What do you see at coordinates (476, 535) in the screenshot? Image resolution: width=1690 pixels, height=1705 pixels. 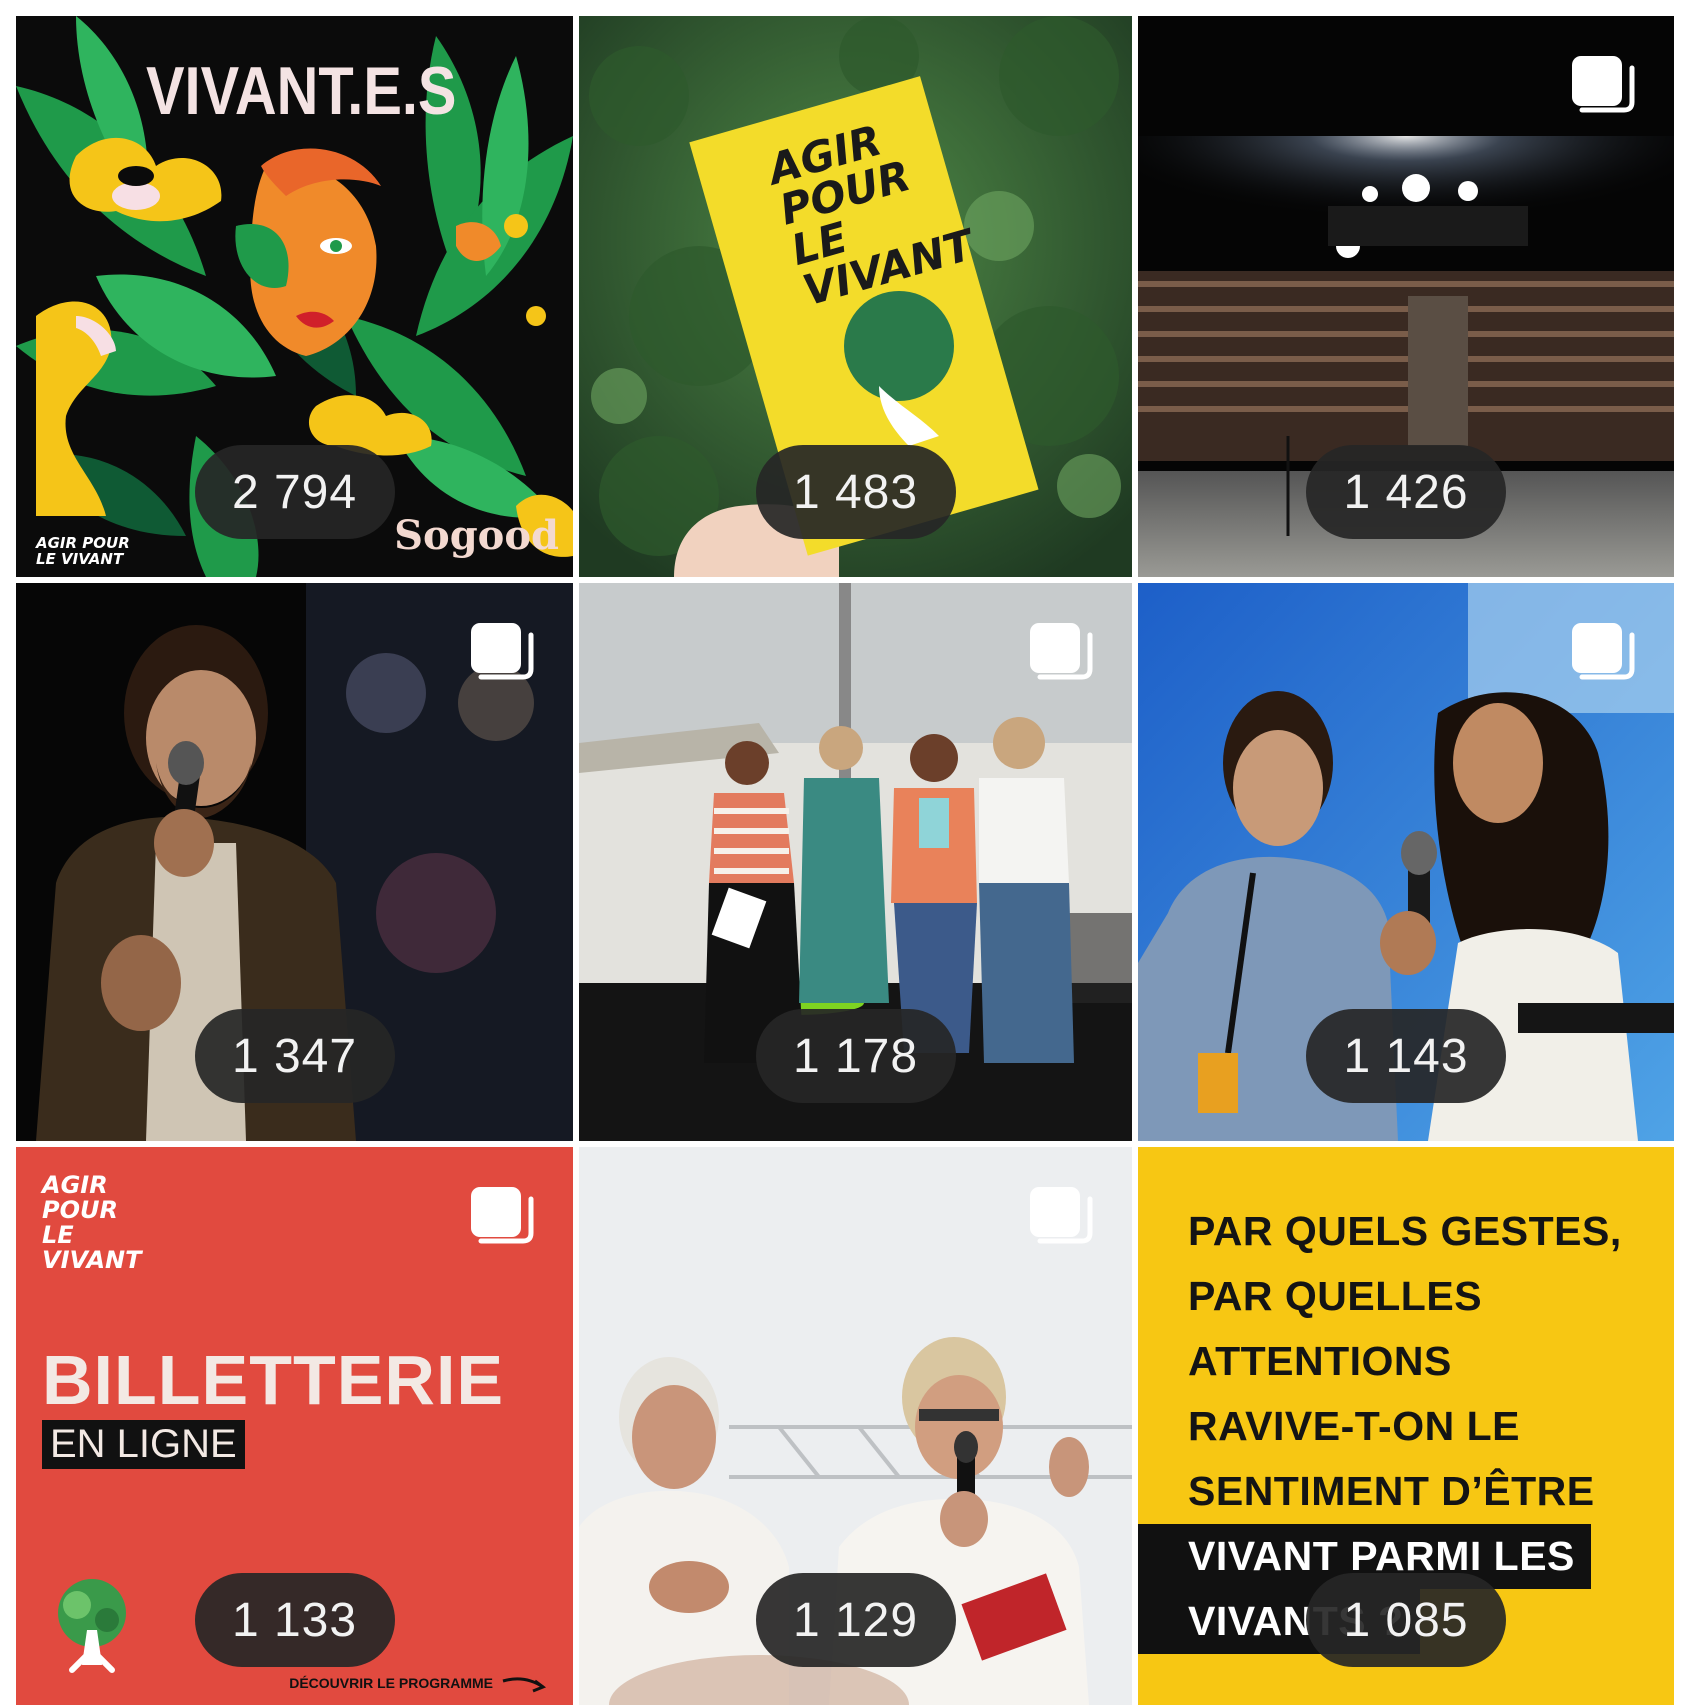 I see `brand-logo: Sogood` at bounding box center [476, 535].